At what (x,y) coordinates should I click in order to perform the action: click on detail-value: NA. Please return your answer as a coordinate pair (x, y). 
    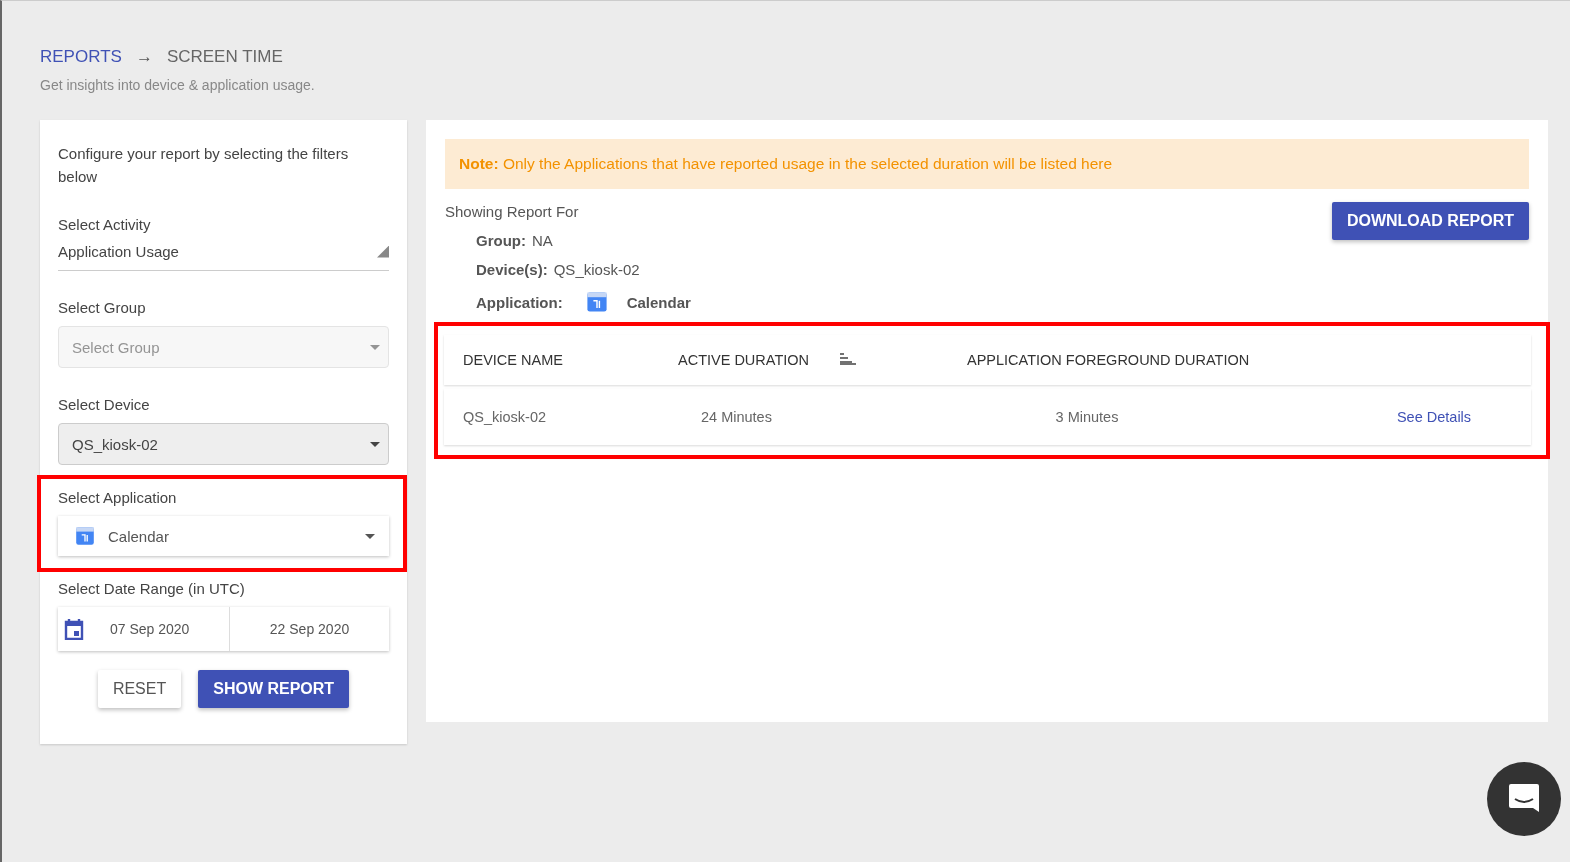
    Looking at the image, I should click on (542, 240).